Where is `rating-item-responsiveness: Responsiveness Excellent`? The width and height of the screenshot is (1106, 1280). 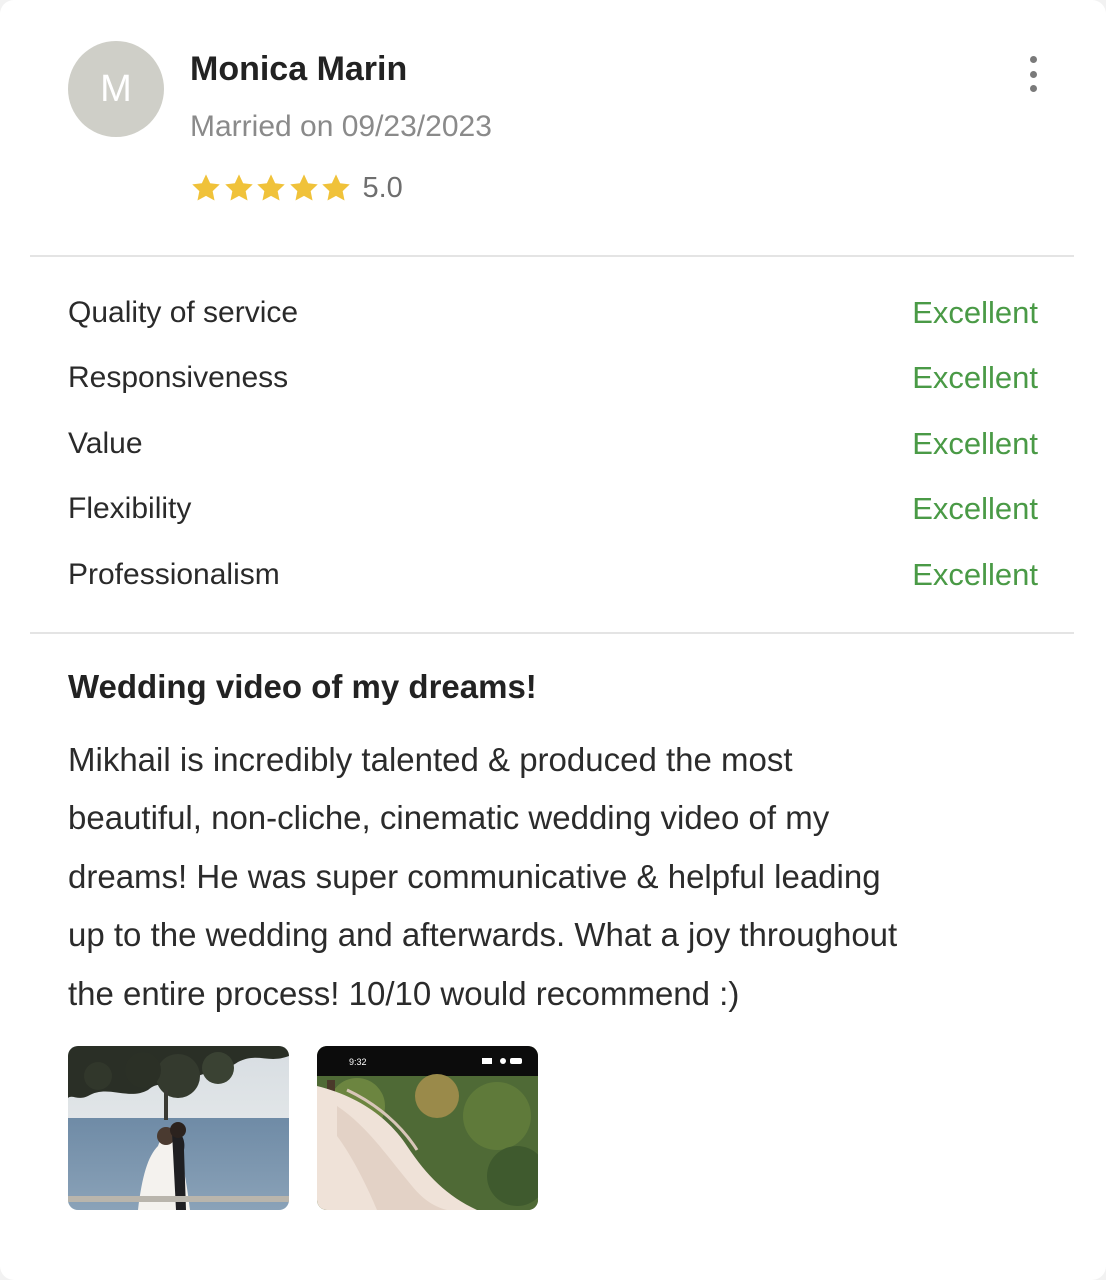
rating-item-responsiveness: Responsiveness Excellent is located at coordinates (553, 379).